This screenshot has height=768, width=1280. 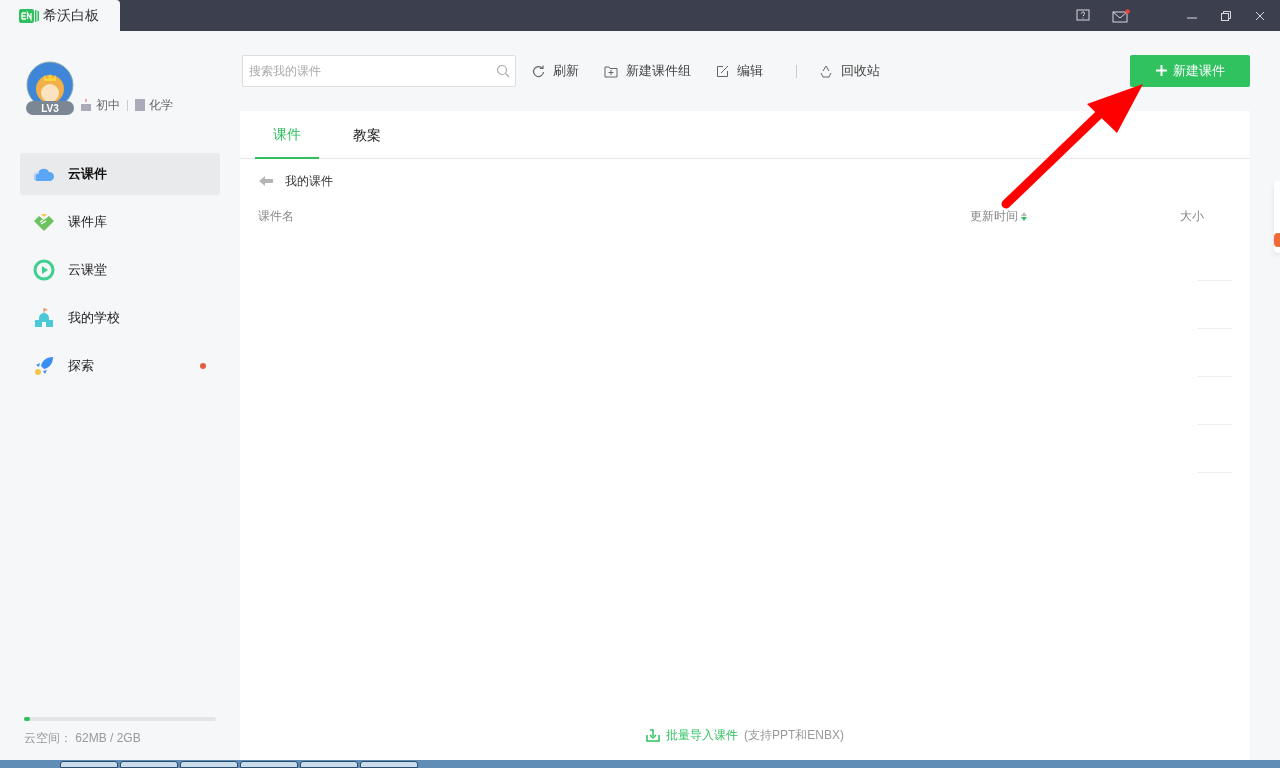 What do you see at coordinates (1161, 70) in the screenshot?
I see `plus-icon` at bounding box center [1161, 70].